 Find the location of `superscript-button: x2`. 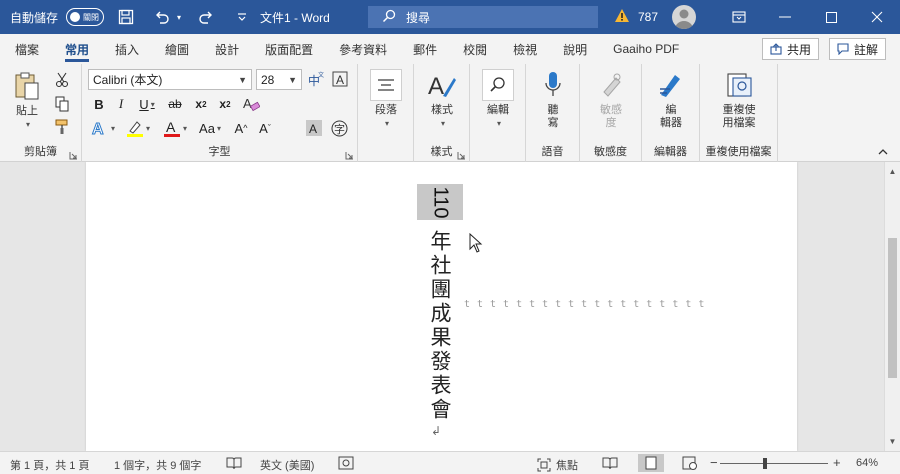

superscript-button: x2 is located at coordinates (225, 104).